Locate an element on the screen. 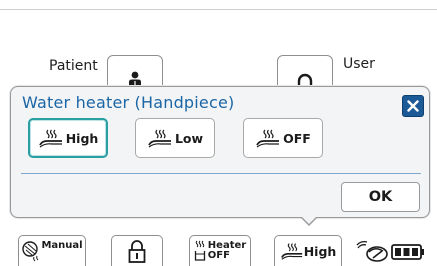 The width and height of the screenshot is (437, 266). heater-state: OFF is located at coordinates (218, 255).